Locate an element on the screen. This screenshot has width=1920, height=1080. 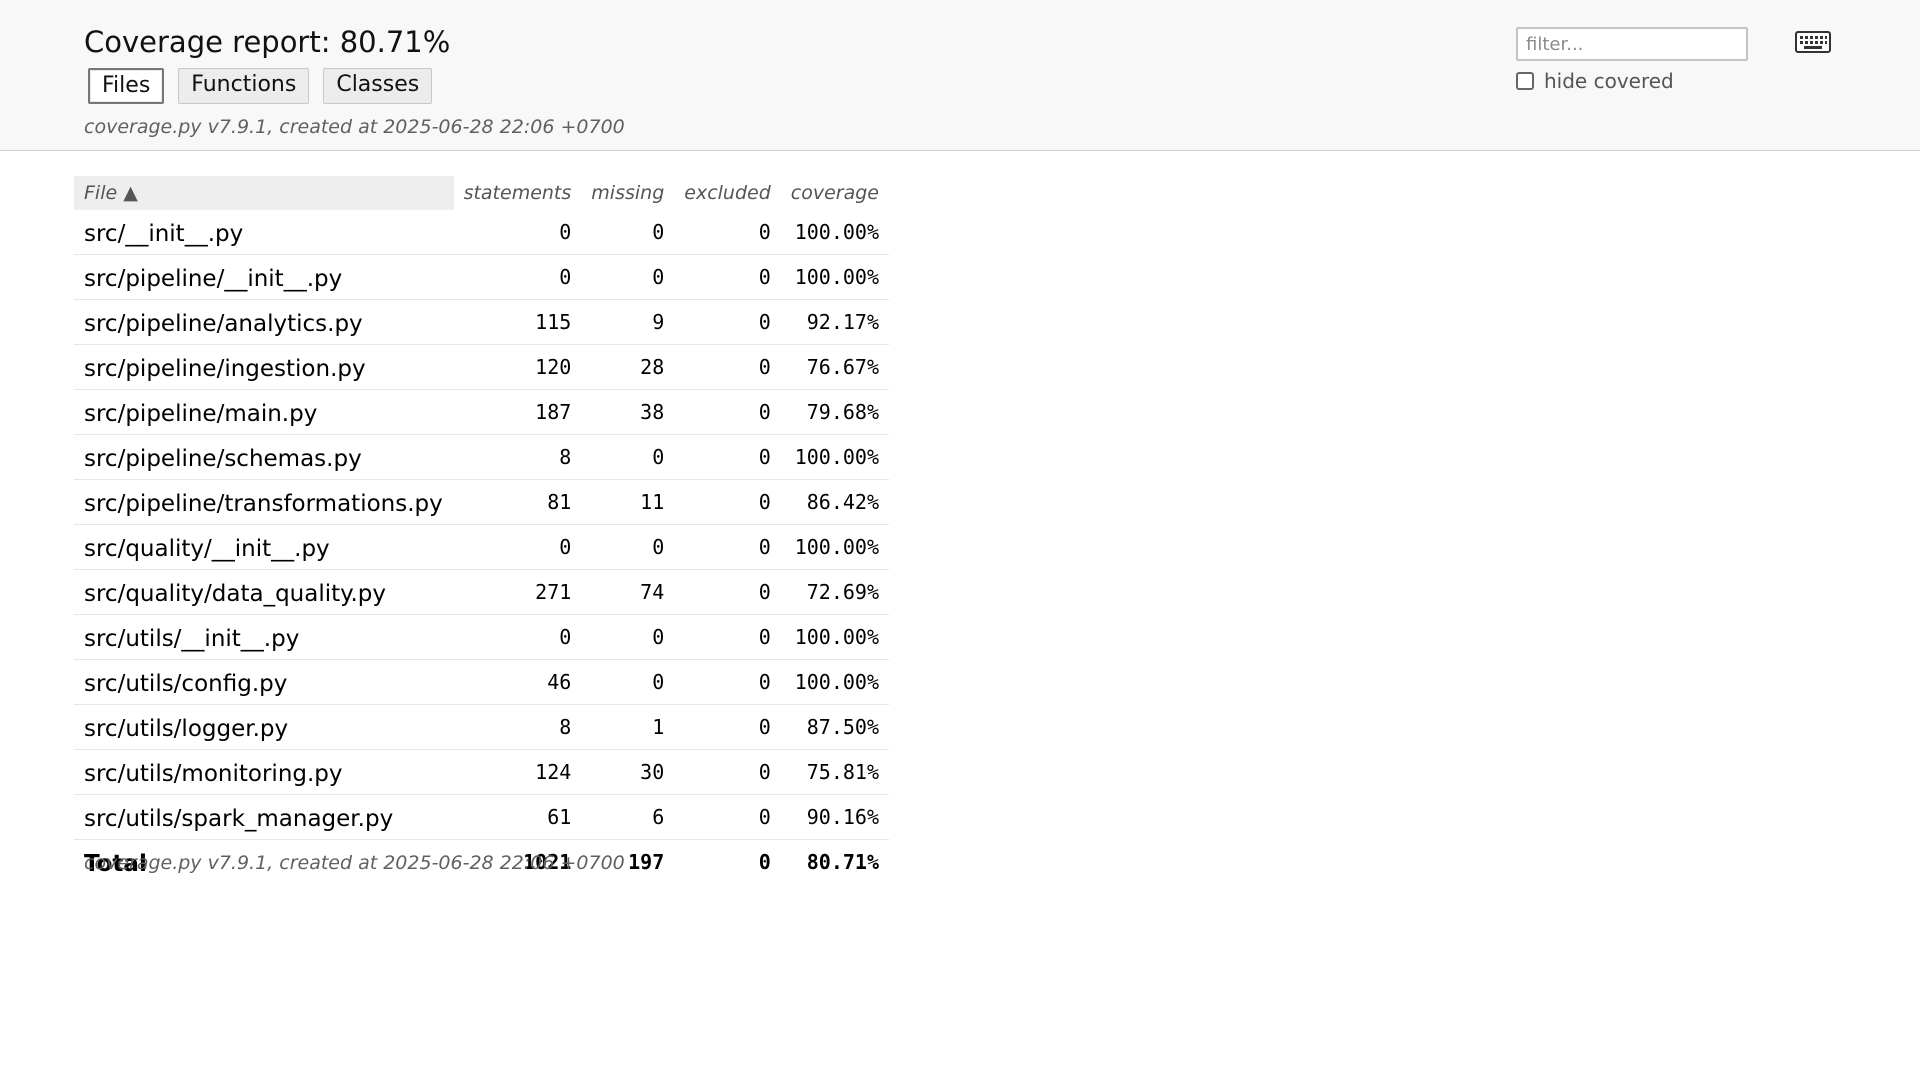
tab-functions: Functions is located at coordinates (244, 86).